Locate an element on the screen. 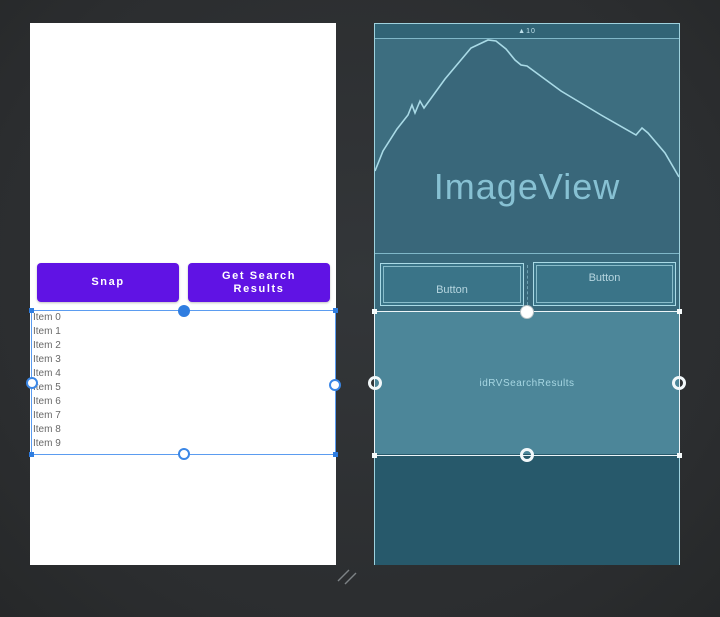 The width and height of the screenshot is (720, 617). button-widget-1: Button is located at coordinates (452, 284).